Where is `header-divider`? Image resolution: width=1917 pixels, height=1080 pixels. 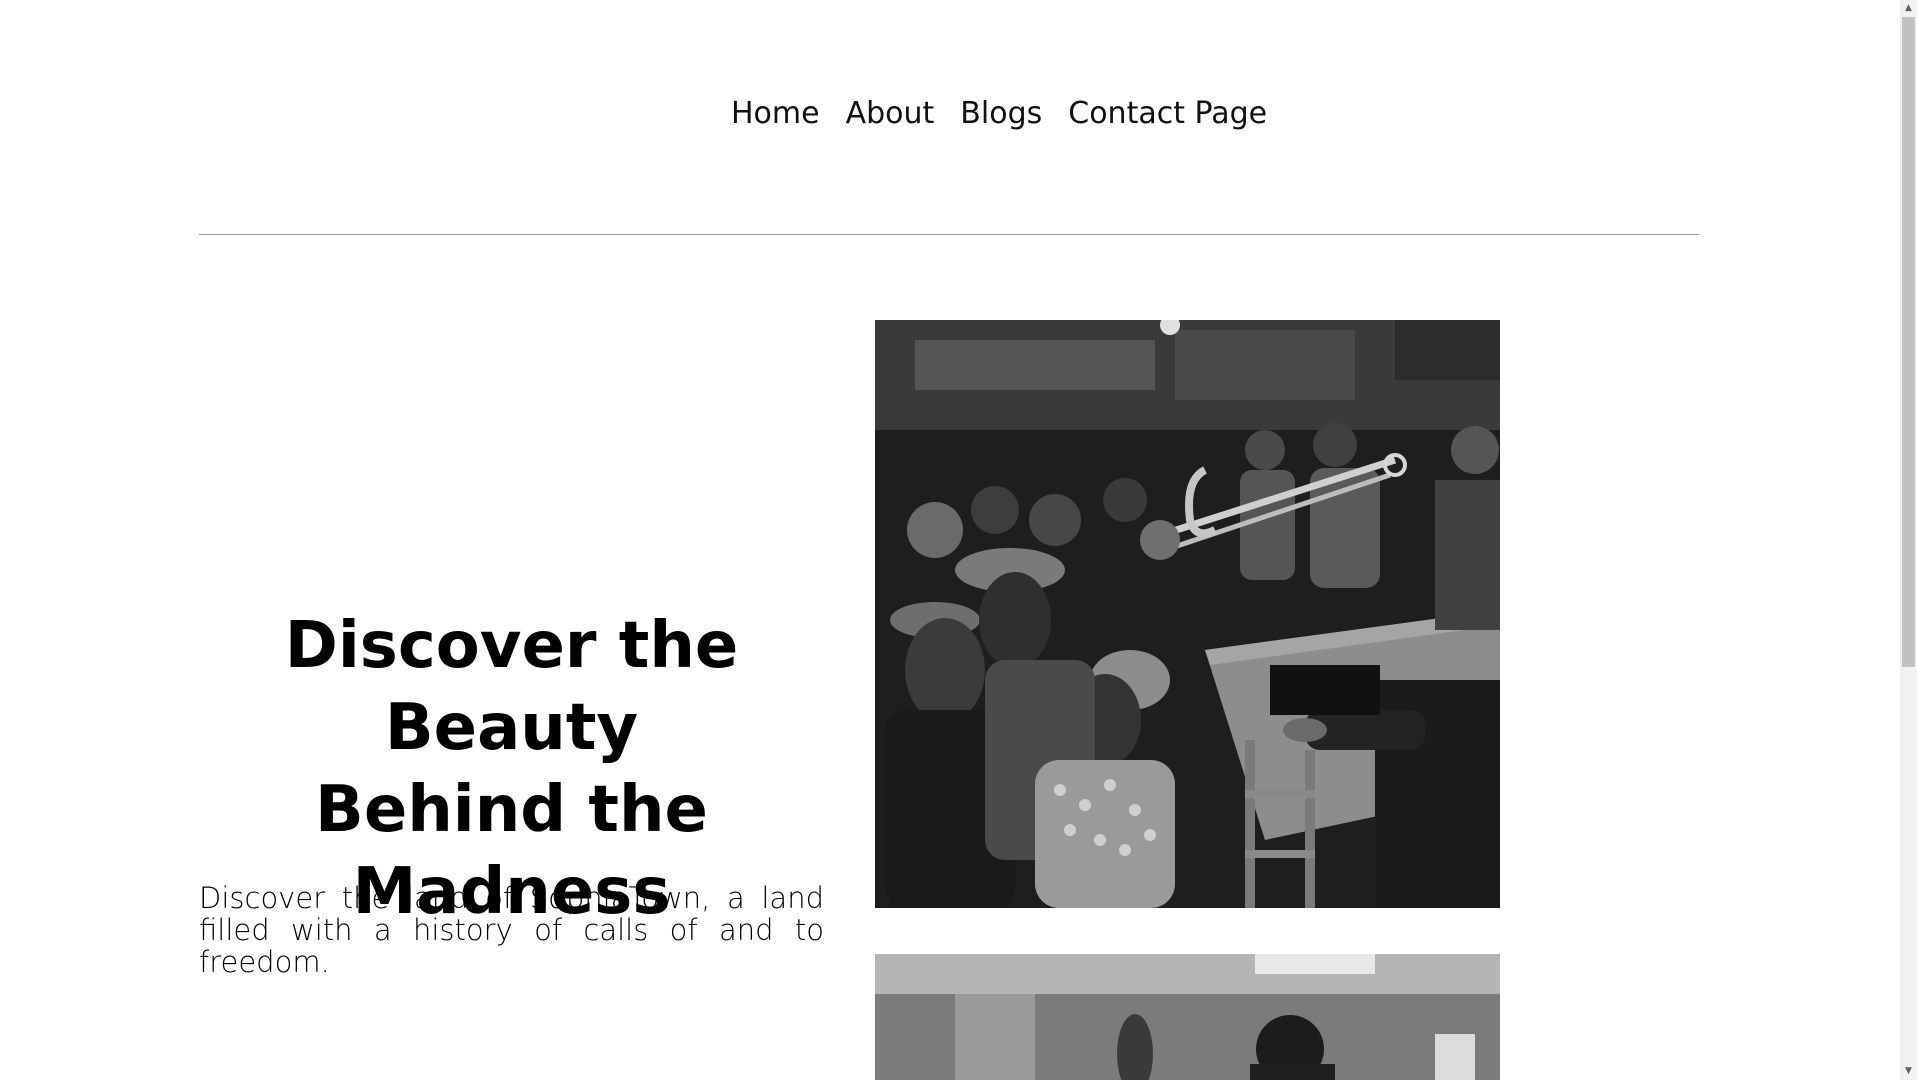
header-divider is located at coordinates (949, 234).